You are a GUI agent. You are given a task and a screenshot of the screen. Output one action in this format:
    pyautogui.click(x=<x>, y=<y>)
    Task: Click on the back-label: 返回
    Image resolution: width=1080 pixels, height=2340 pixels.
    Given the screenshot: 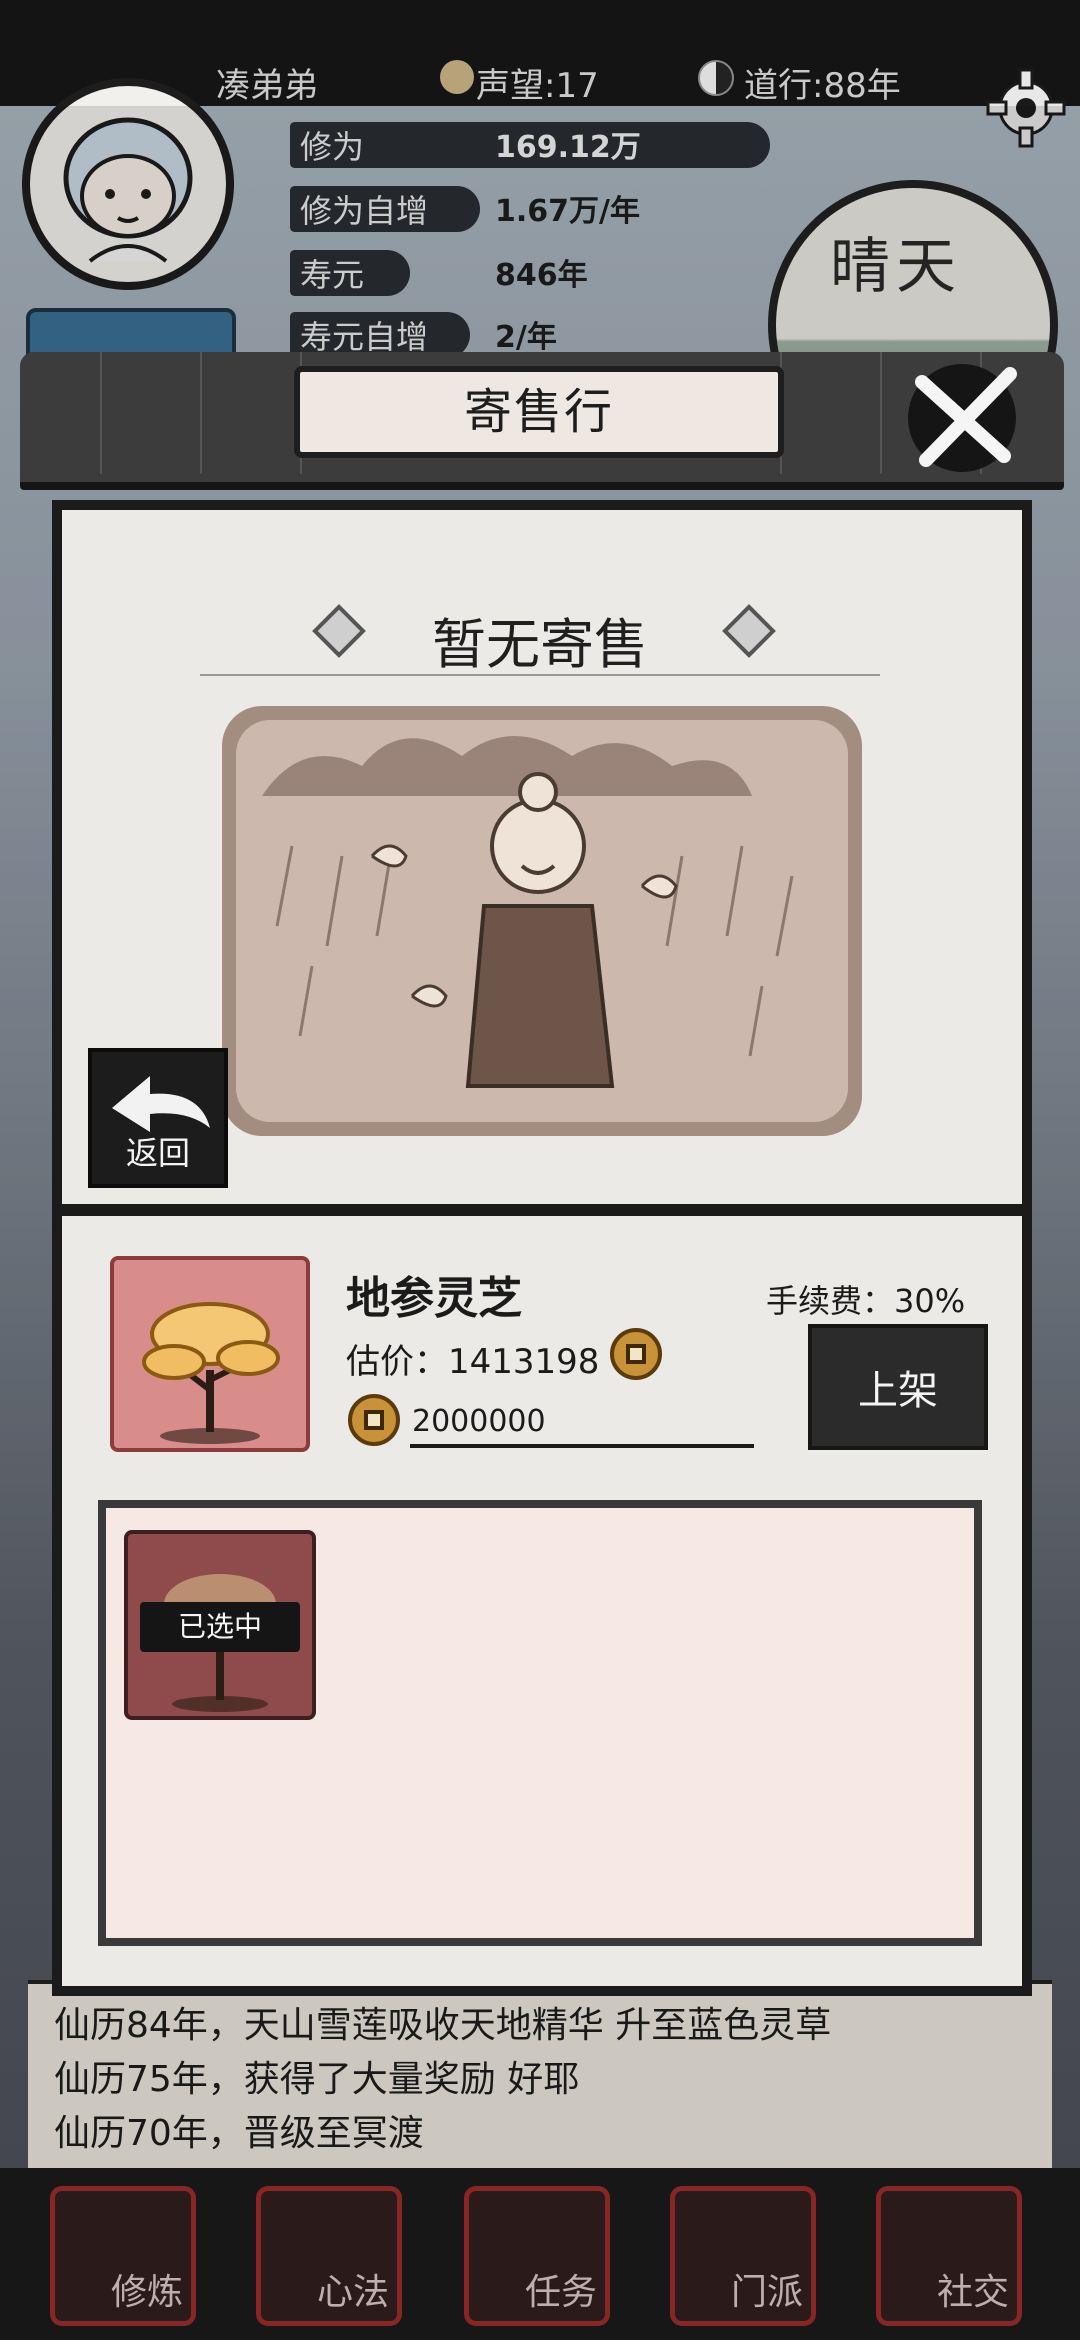 What is the action you would take?
    pyautogui.click(x=157, y=1153)
    